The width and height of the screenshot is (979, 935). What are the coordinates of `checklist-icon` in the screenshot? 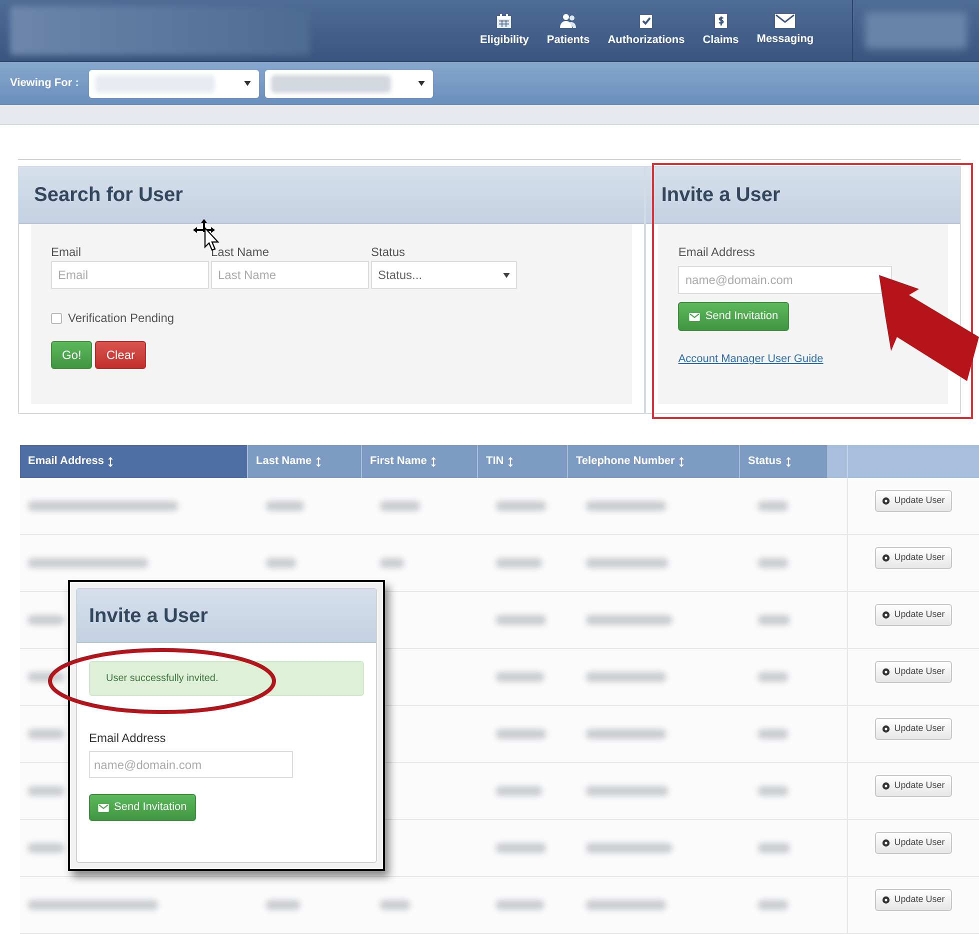 It's located at (646, 20).